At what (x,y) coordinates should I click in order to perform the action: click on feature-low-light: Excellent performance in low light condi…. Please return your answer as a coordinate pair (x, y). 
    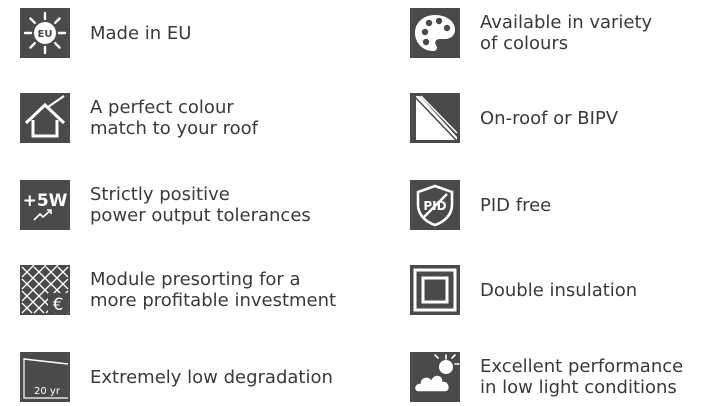
    Looking at the image, I should click on (546, 377).